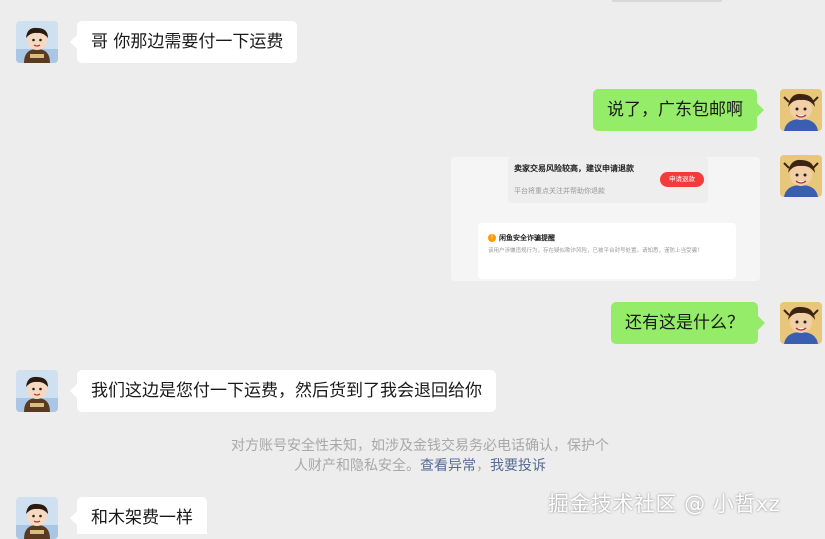 This screenshot has width=825, height=539. Describe the element at coordinates (448, 466) in the screenshot. I see `view-exception-link: 查看异常` at that location.